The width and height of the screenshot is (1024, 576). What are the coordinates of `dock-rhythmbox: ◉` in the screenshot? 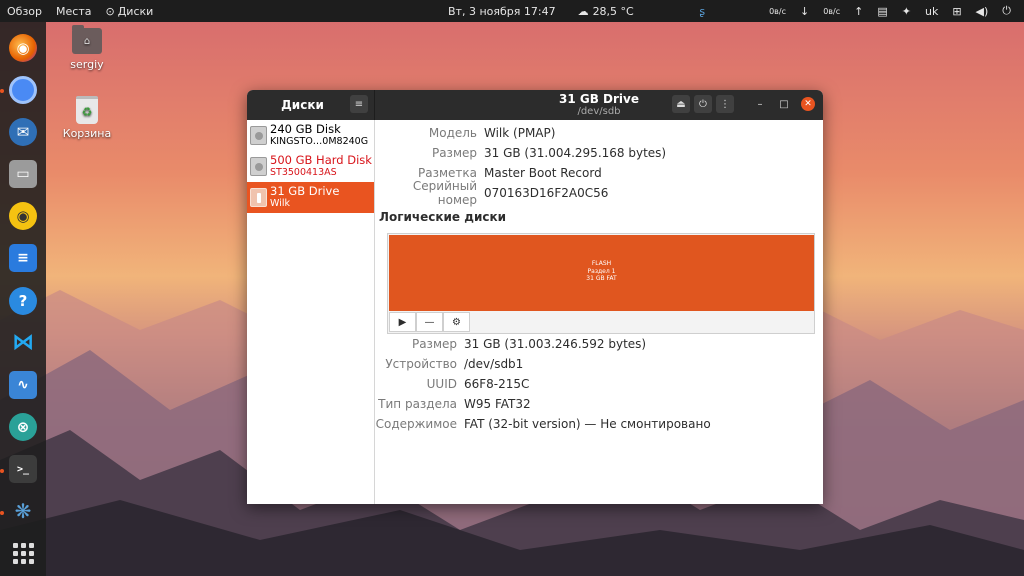 It's located at (23, 216).